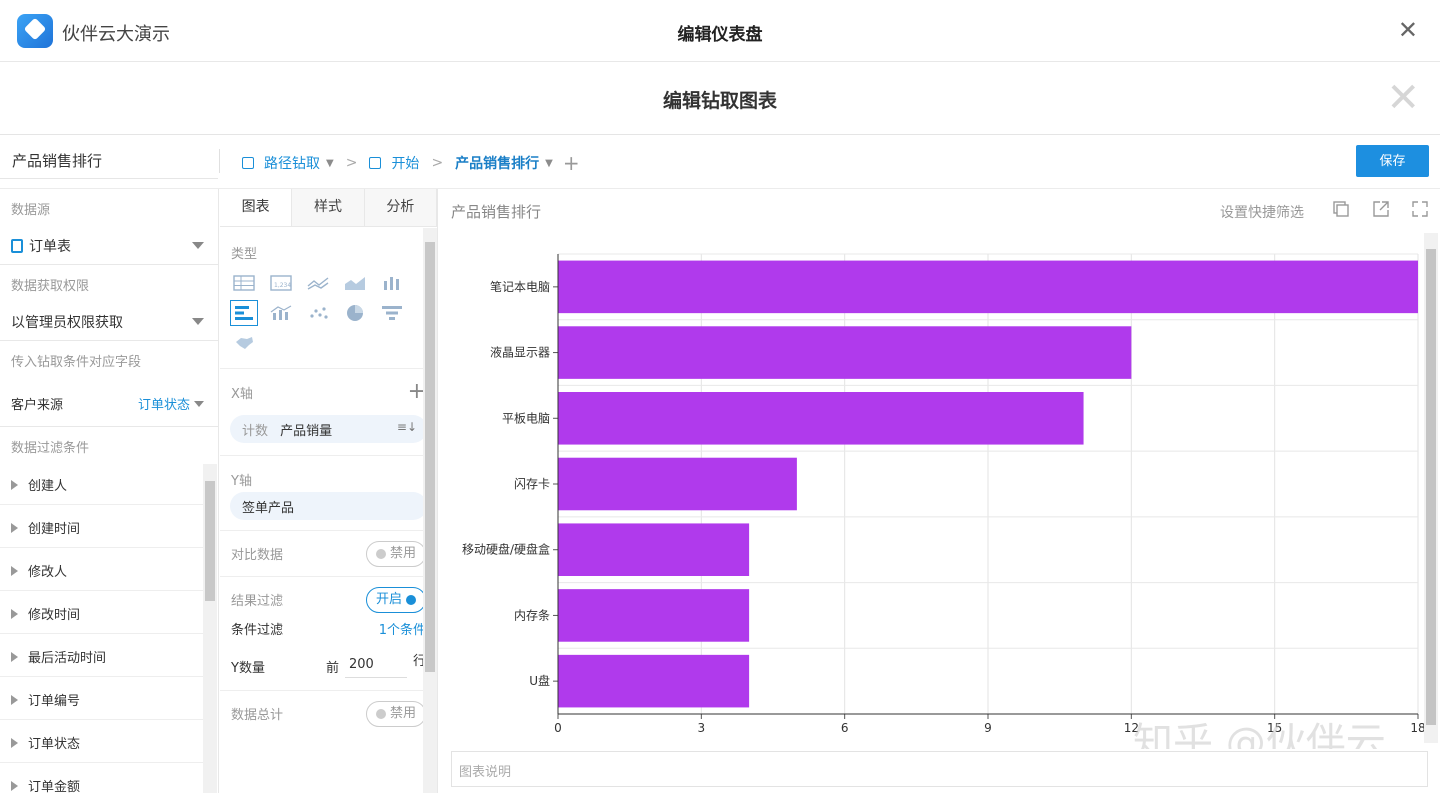 The width and height of the screenshot is (1440, 793). Describe the element at coordinates (268, 508) in the screenshot. I see `y-axis-field: 签单产品` at that location.